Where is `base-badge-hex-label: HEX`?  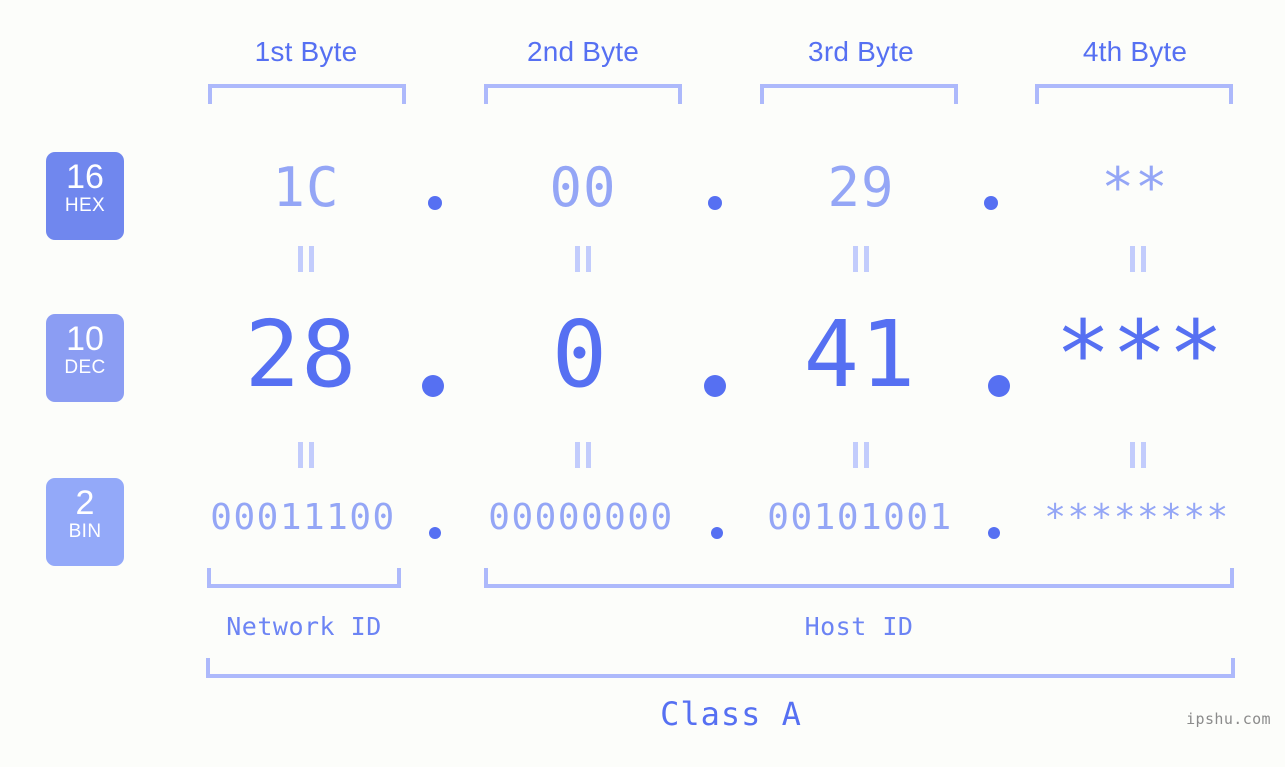
base-badge-hex-label: HEX is located at coordinates (85, 205).